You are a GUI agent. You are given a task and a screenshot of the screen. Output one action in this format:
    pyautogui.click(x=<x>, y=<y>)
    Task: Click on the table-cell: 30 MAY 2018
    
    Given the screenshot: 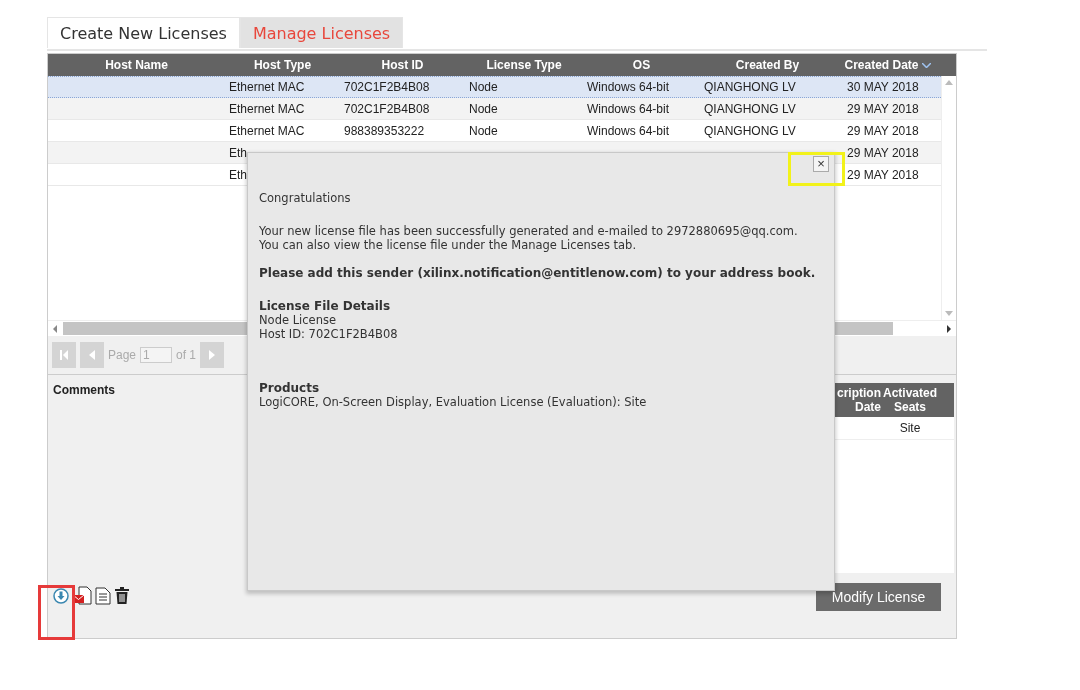 What is the action you would take?
    pyautogui.click(x=883, y=87)
    